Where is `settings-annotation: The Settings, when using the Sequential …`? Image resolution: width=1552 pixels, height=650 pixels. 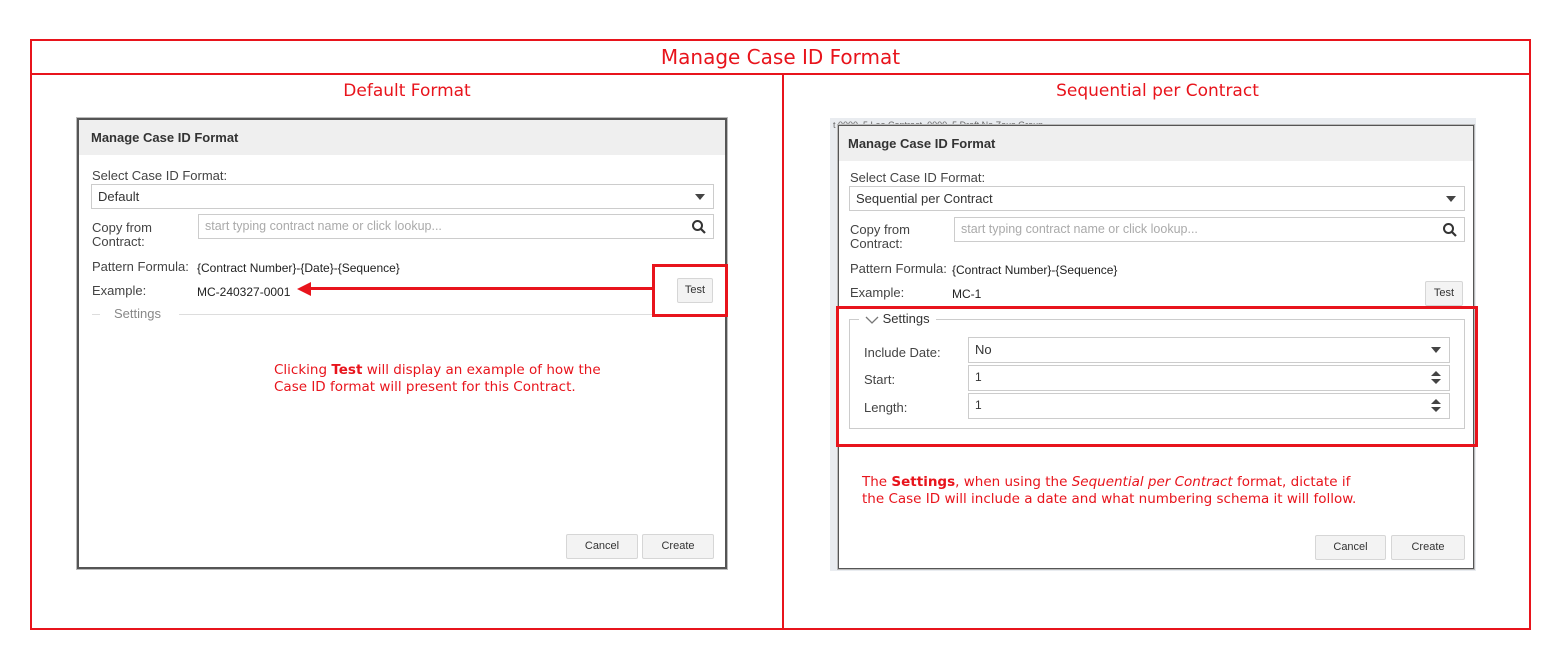
settings-annotation: The Settings, when using the Sequential … is located at coordinates (1109, 491).